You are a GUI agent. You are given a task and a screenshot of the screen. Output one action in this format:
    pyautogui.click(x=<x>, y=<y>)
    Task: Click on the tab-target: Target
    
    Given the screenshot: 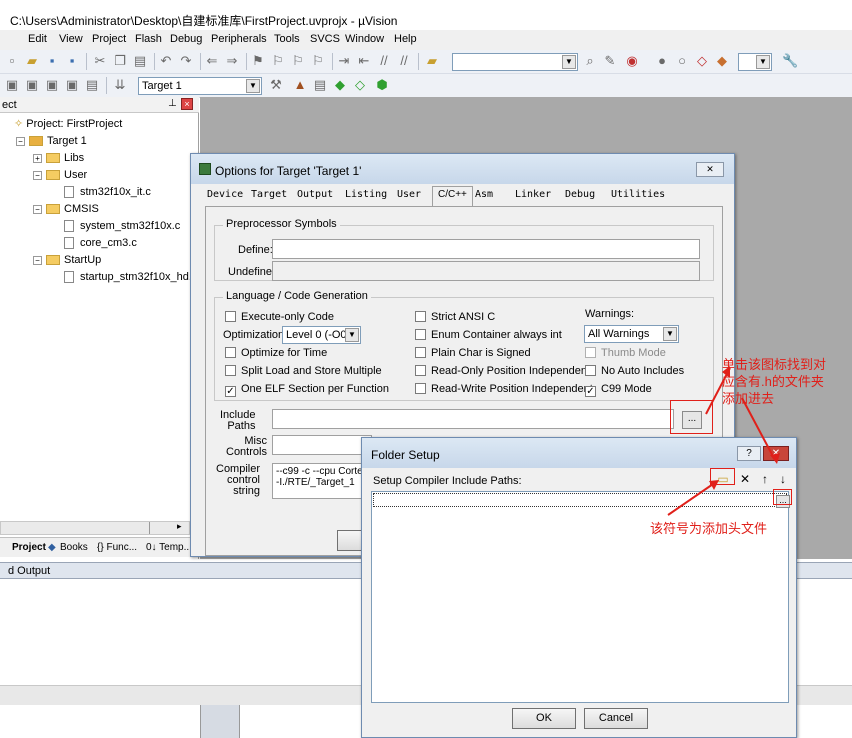 What is the action you would take?
    pyautogui.click(x=269, y=194)
    